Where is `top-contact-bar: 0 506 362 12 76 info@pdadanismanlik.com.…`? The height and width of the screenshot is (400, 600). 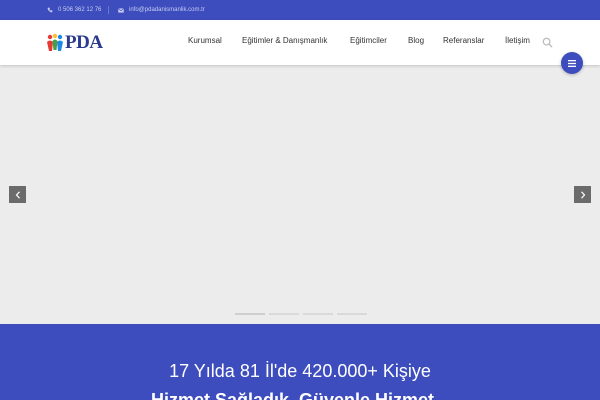 top-contact-bar: 0 506 362 12 76 info@pdadanismanlik.com.… is located at coordinates (300, 10).